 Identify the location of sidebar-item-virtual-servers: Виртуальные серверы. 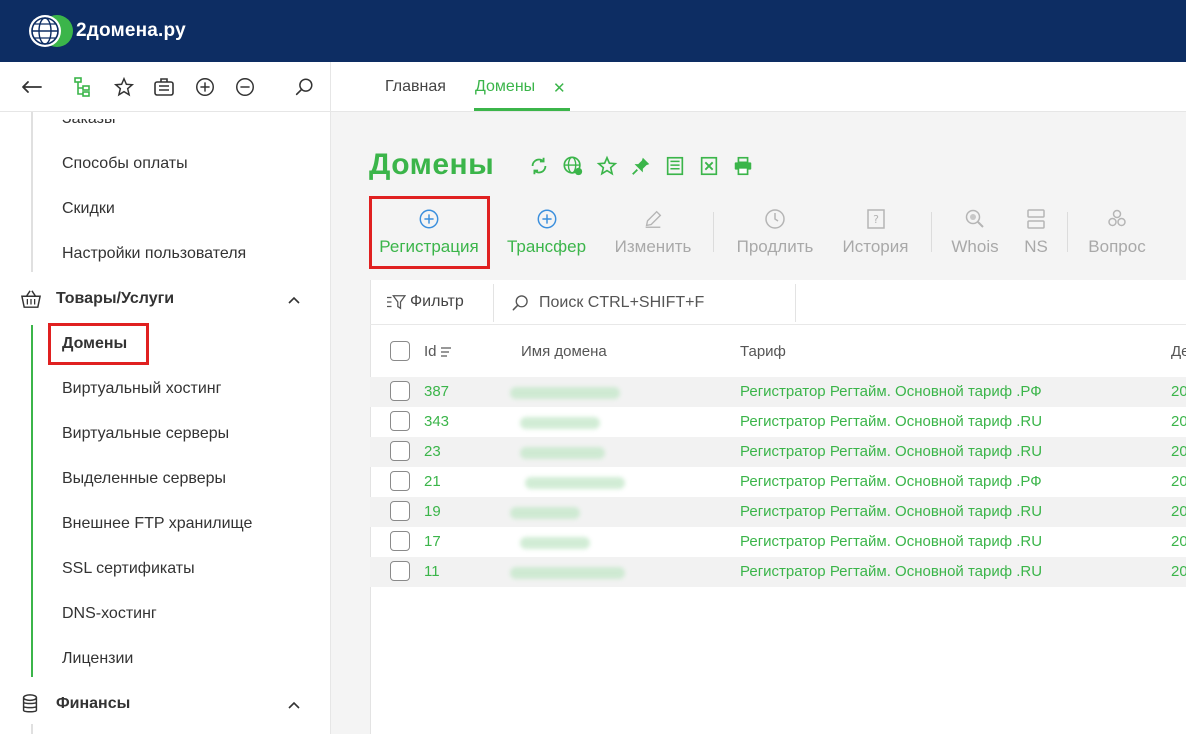
(145, 434).